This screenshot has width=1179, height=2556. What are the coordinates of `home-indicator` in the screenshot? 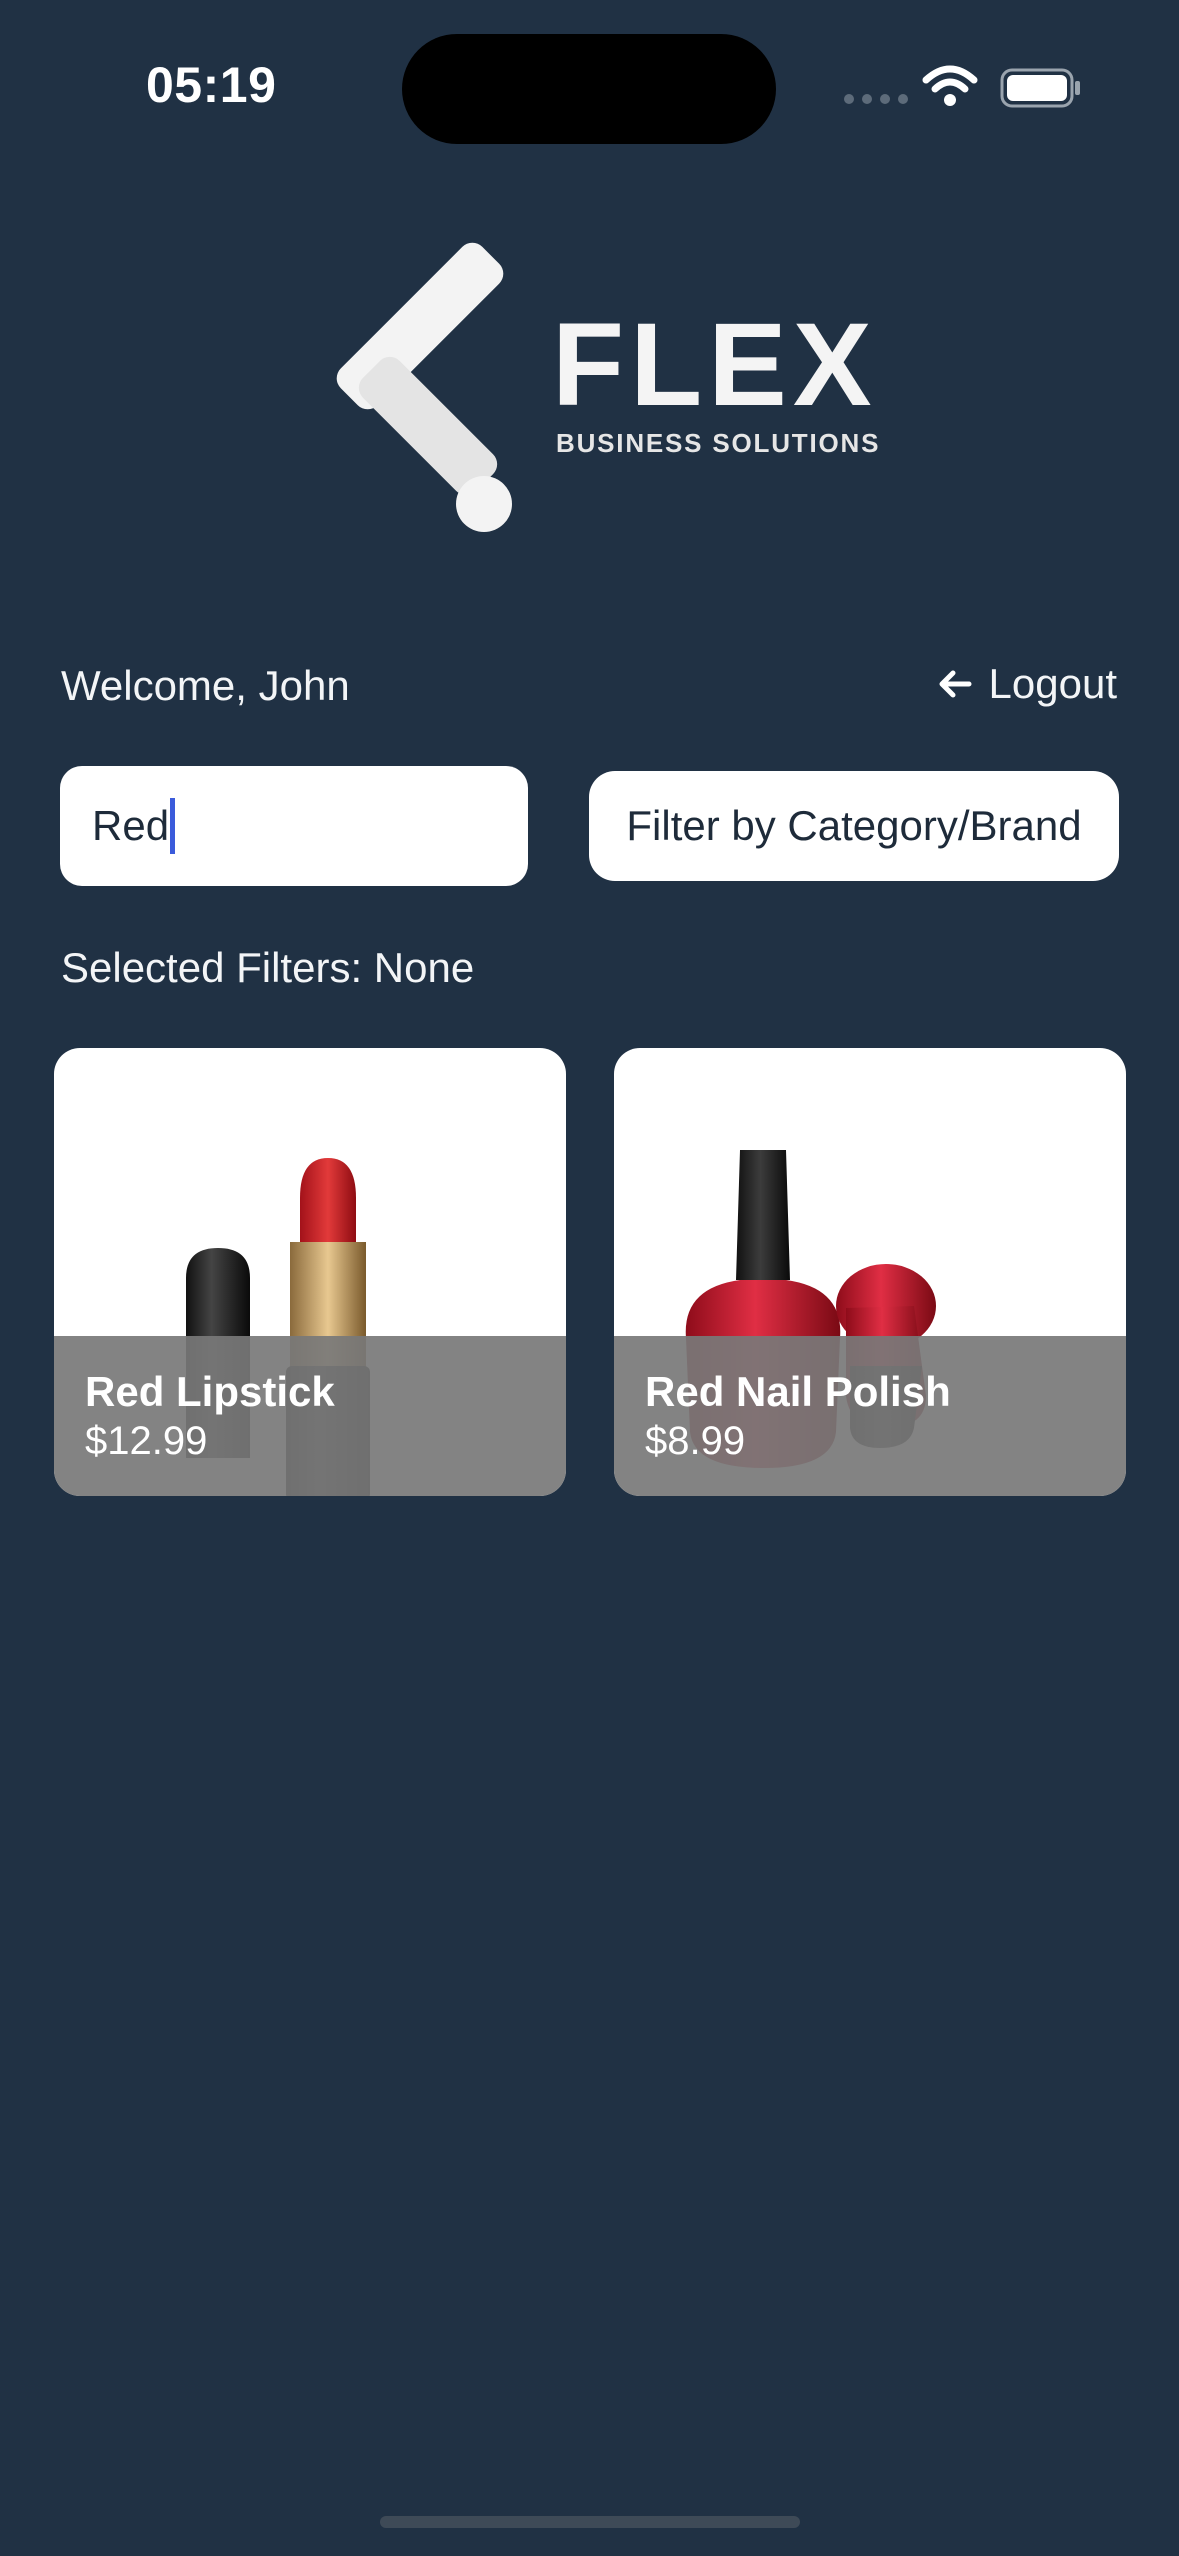 It's located at (590, 2522).